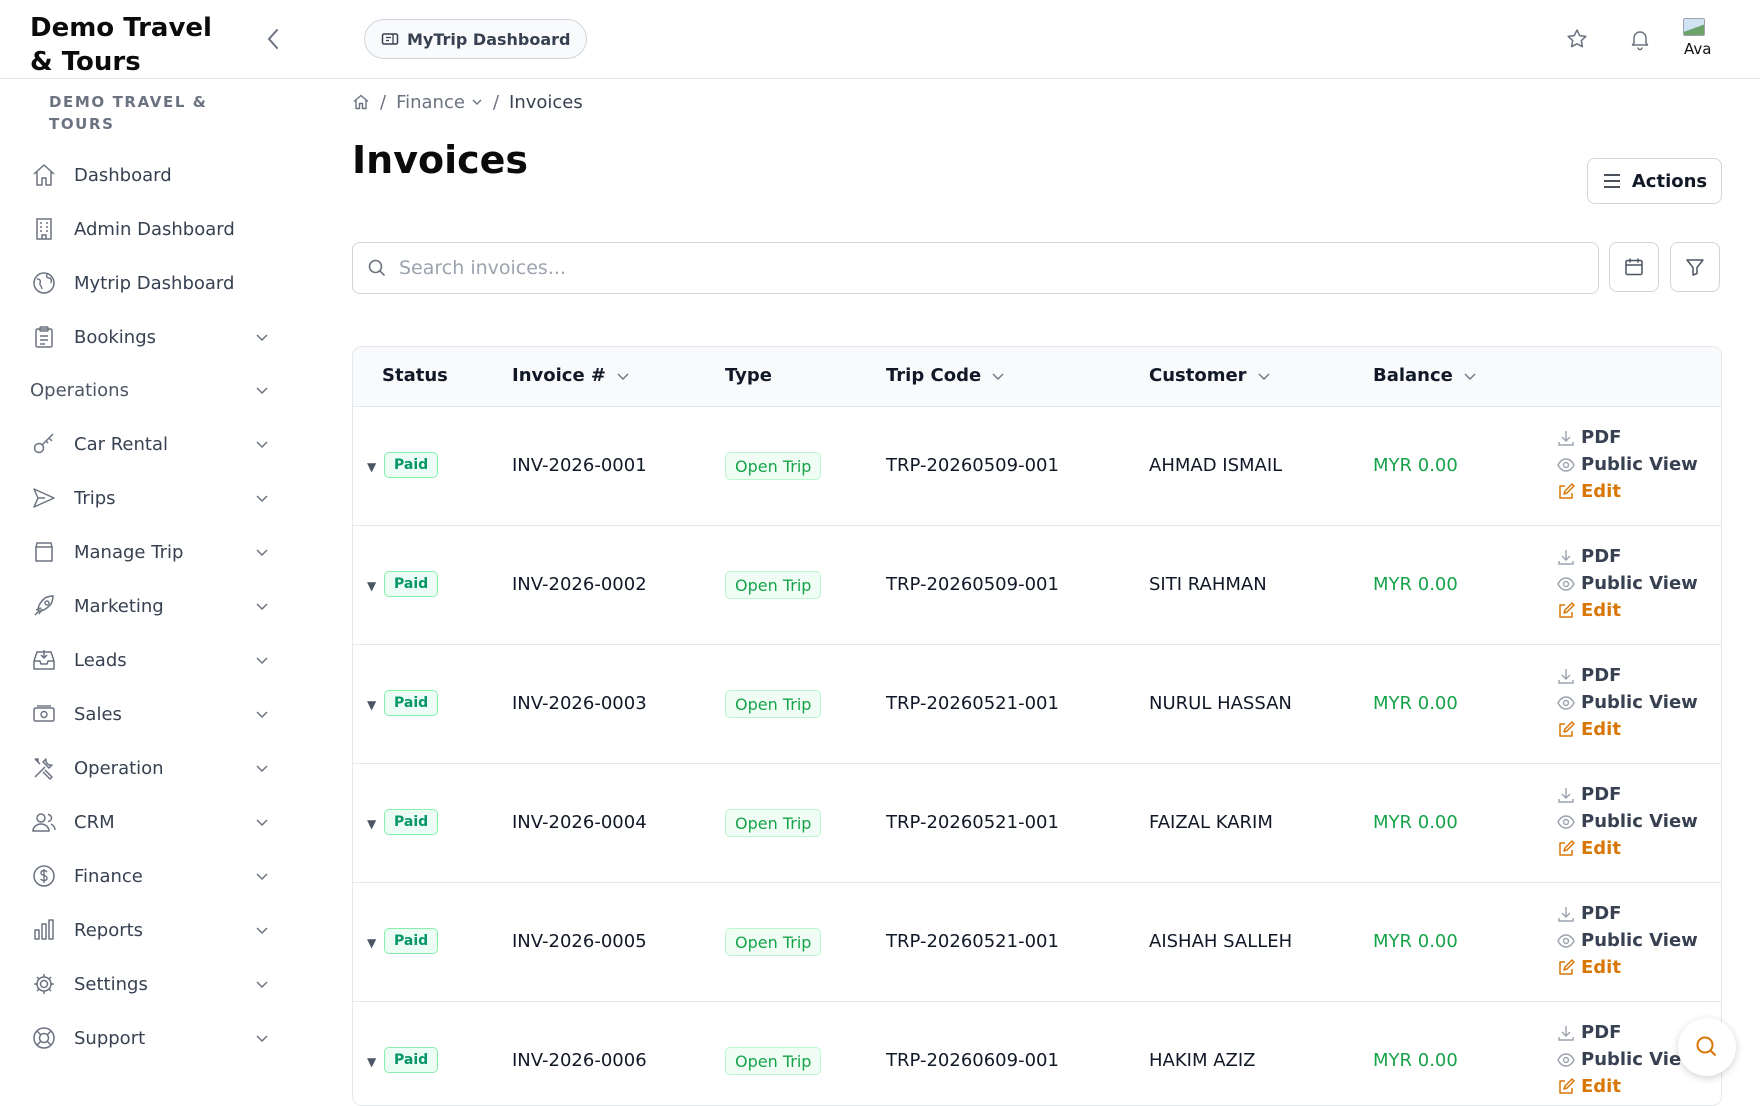 The image size is (1760, 1106). I want to click on sidebar-item-reports: Reports, so click(150, 930).